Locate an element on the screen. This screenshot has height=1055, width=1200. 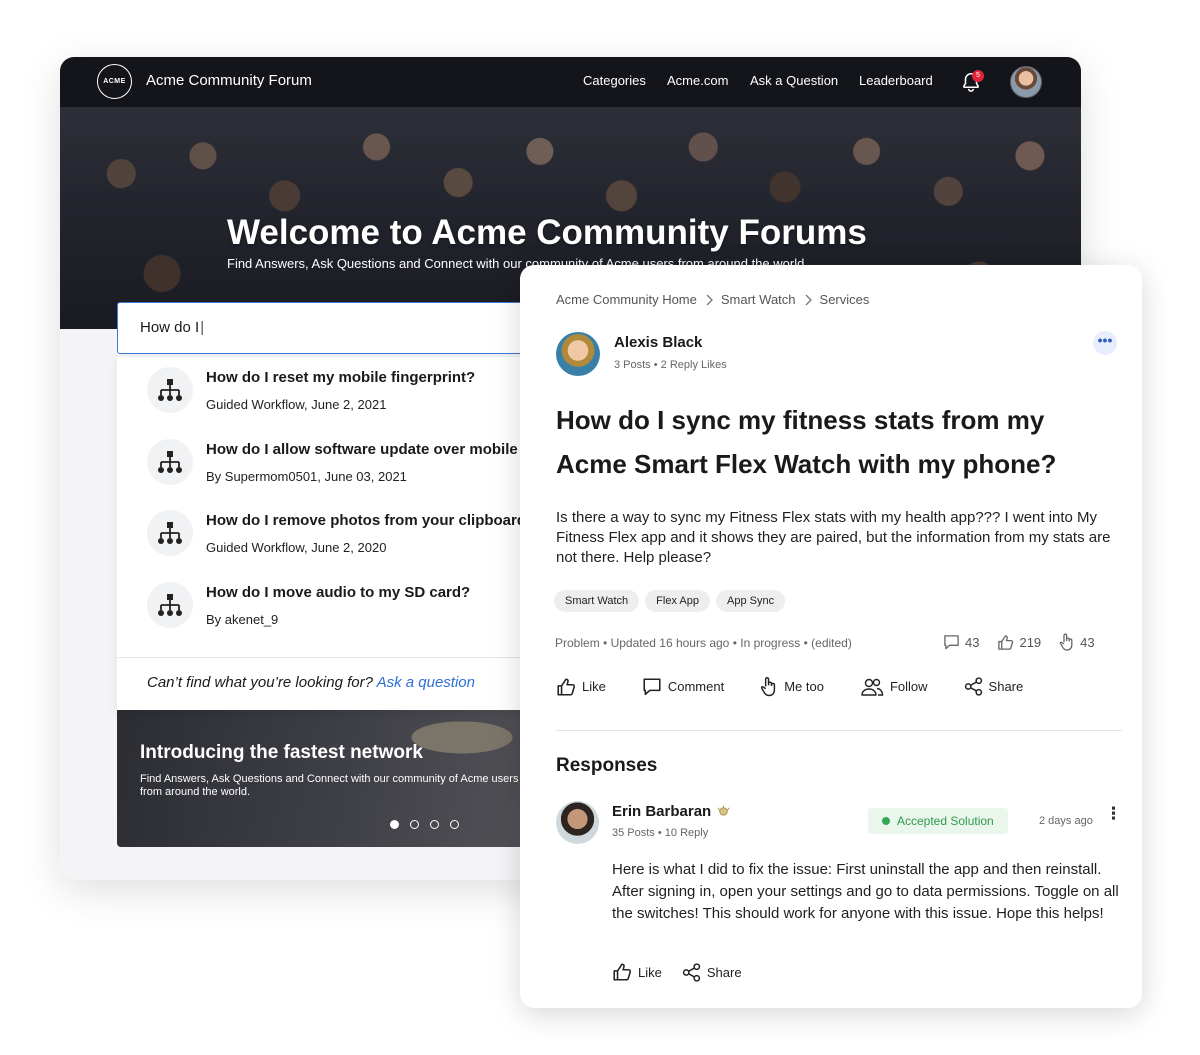
response-like-label: Like is located at coordinates (650, 972).